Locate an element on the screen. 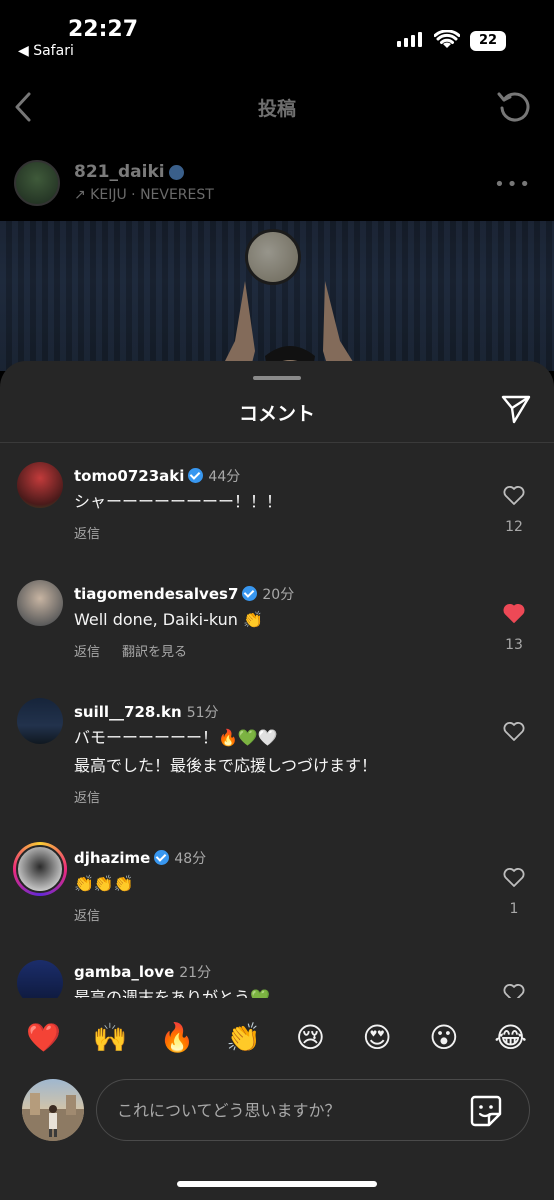  comment-actions: 返信 翻訳を見る is located at coordinates (141, 650).